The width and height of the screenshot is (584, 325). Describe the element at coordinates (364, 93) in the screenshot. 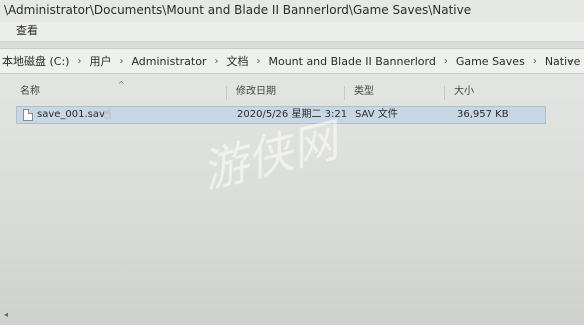

I see `column-header-type: 类型` at that location.